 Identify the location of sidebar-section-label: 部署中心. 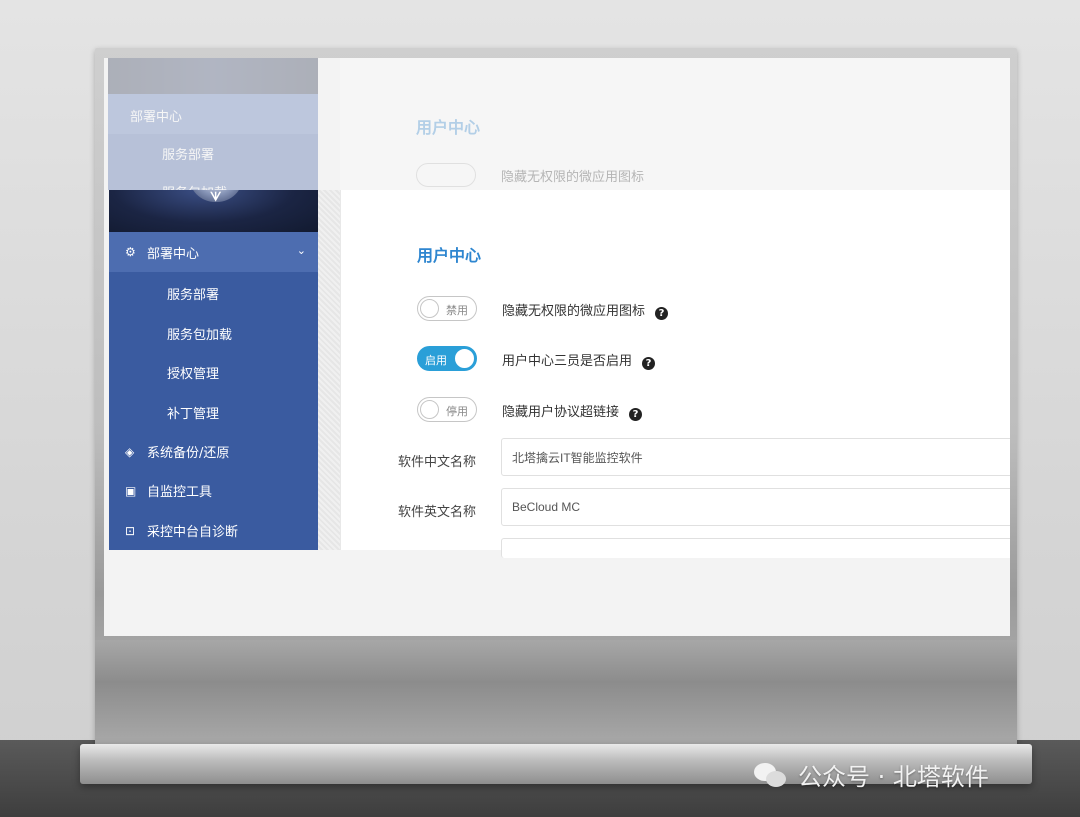
(173, 254).